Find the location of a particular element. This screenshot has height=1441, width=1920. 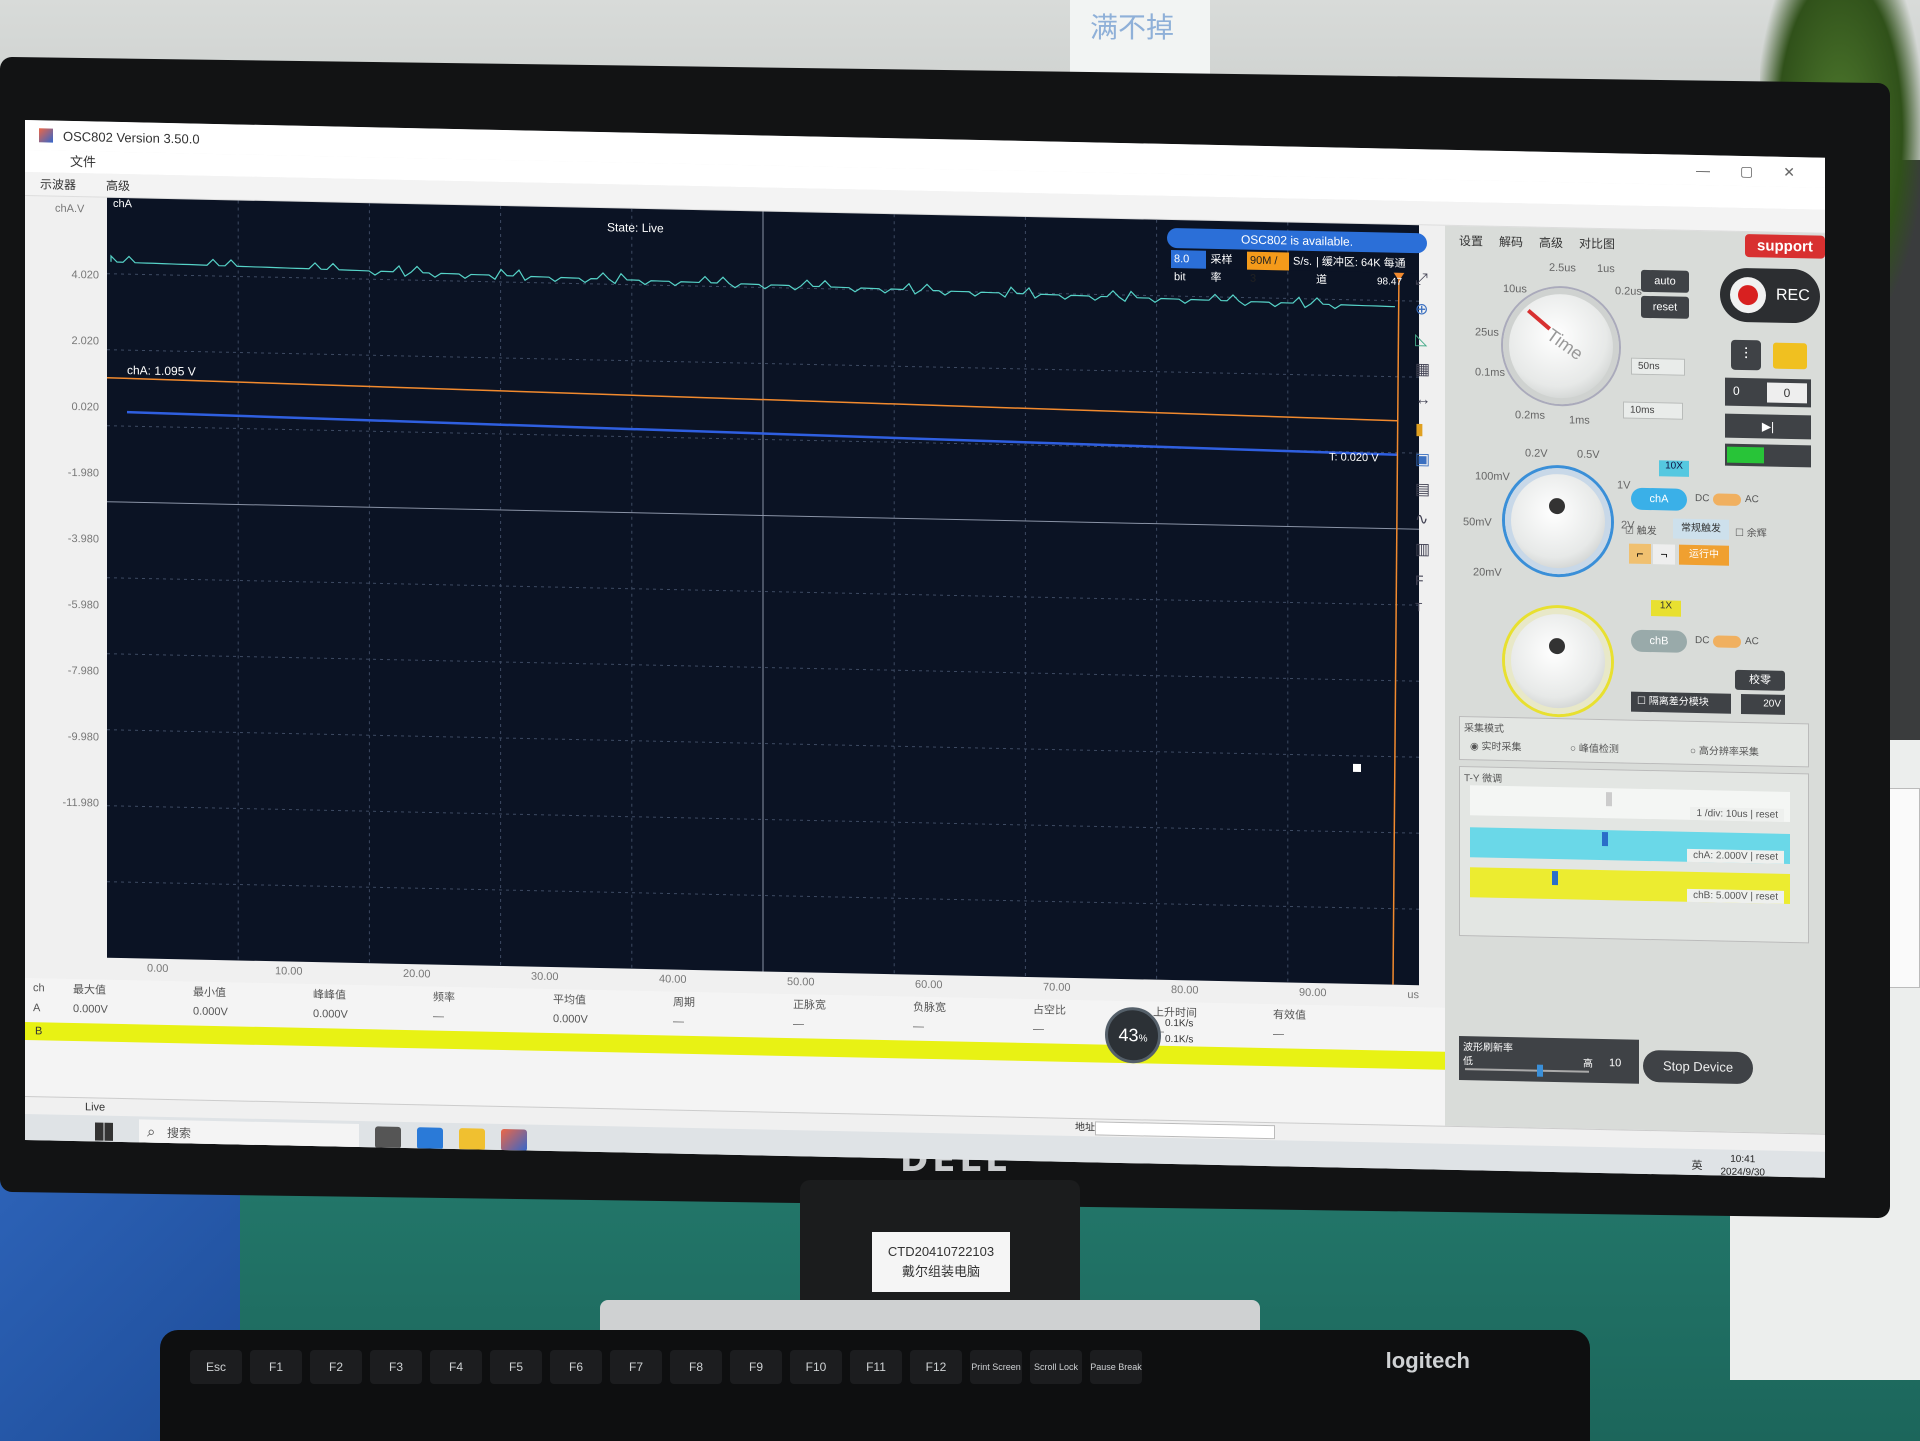

keyboard-key: F12 is located at coordinates (936, 1367).